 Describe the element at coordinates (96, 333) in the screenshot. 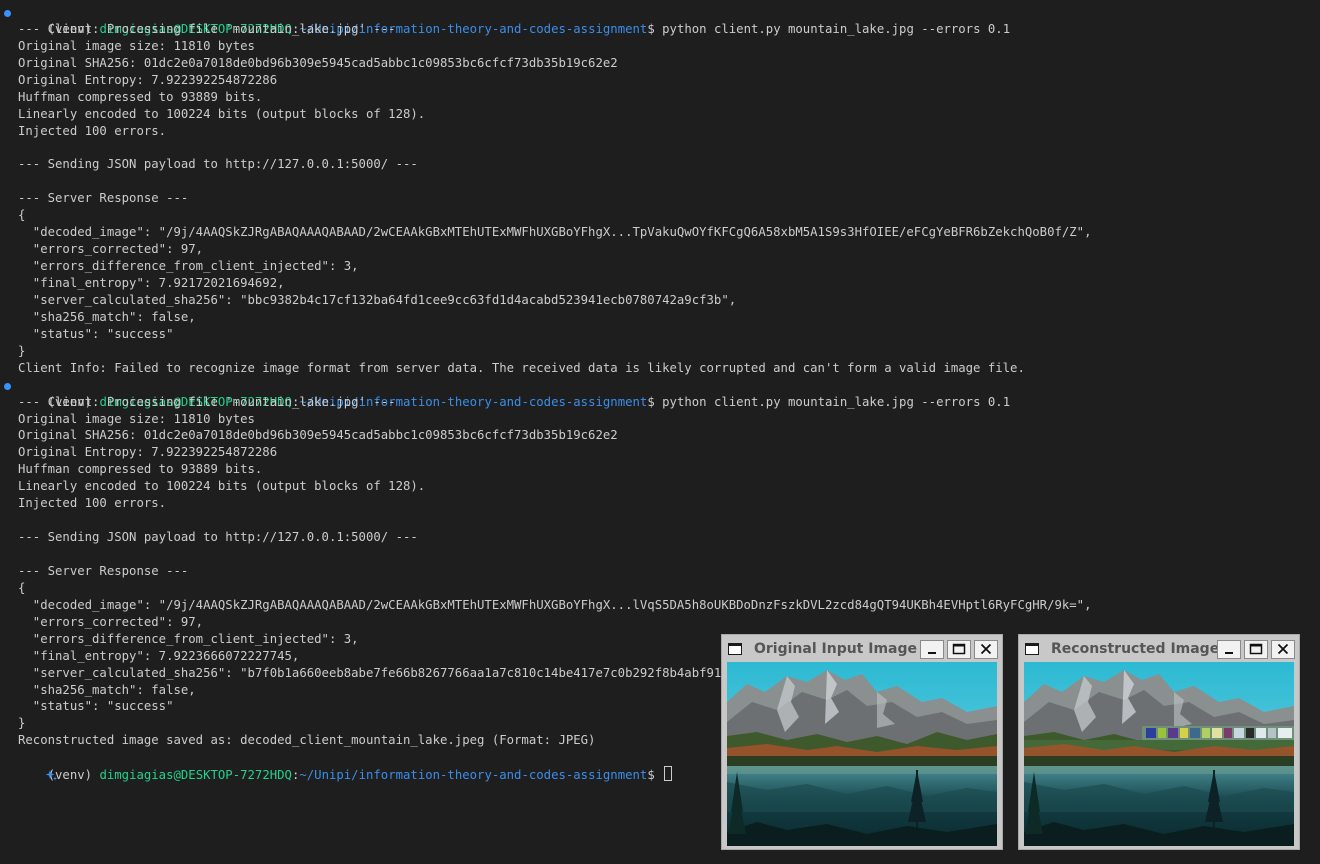

I see `terminal-output-line: "status": "success"` at that location.